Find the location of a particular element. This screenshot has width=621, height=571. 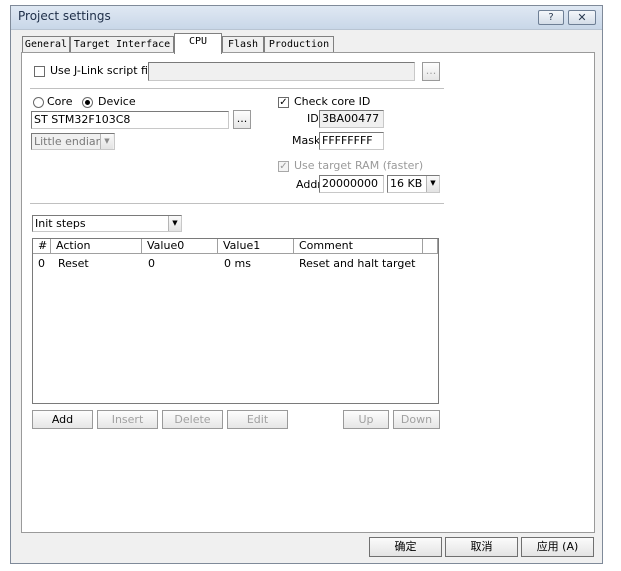

addr-label: Addr is located at coordinates (309, 184).